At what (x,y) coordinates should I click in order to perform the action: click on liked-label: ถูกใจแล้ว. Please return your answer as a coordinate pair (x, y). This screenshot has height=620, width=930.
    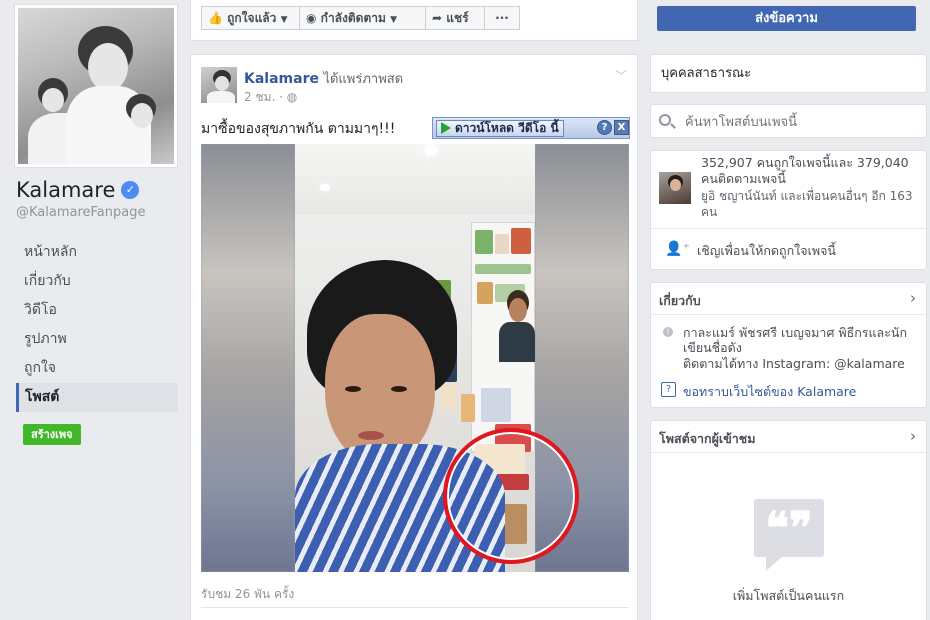
    Looking at the image, I should click on (252, 18).